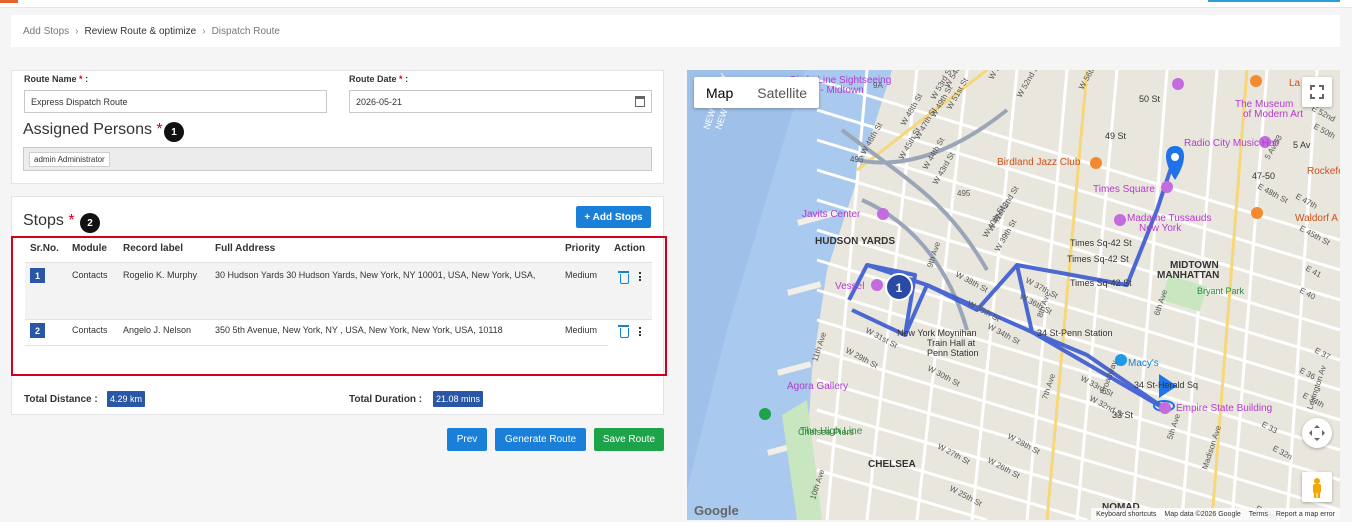 Image resolution: width=1352 pixels, height=522 pixels. I want to click on map-label-w52: W 52nd St, so click(1028, 84).